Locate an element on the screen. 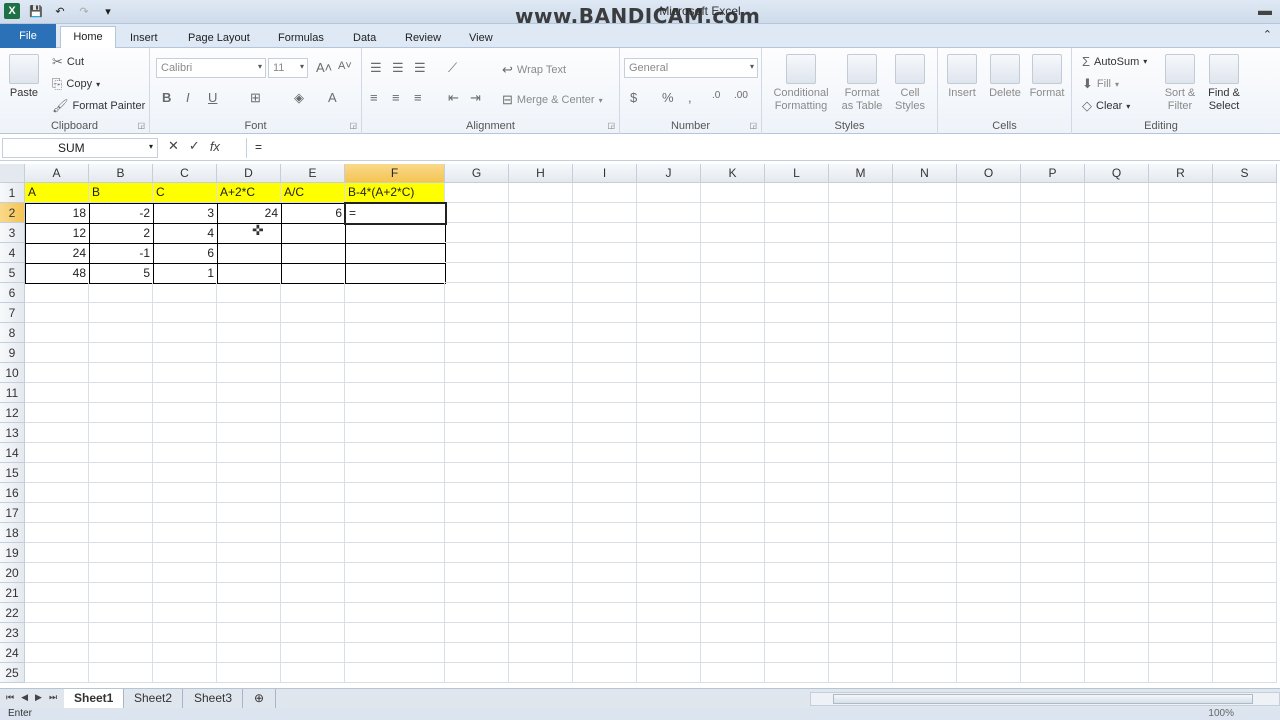 The image size is (1280, 720). column-header-m: M is located at coordinates (861, 173).